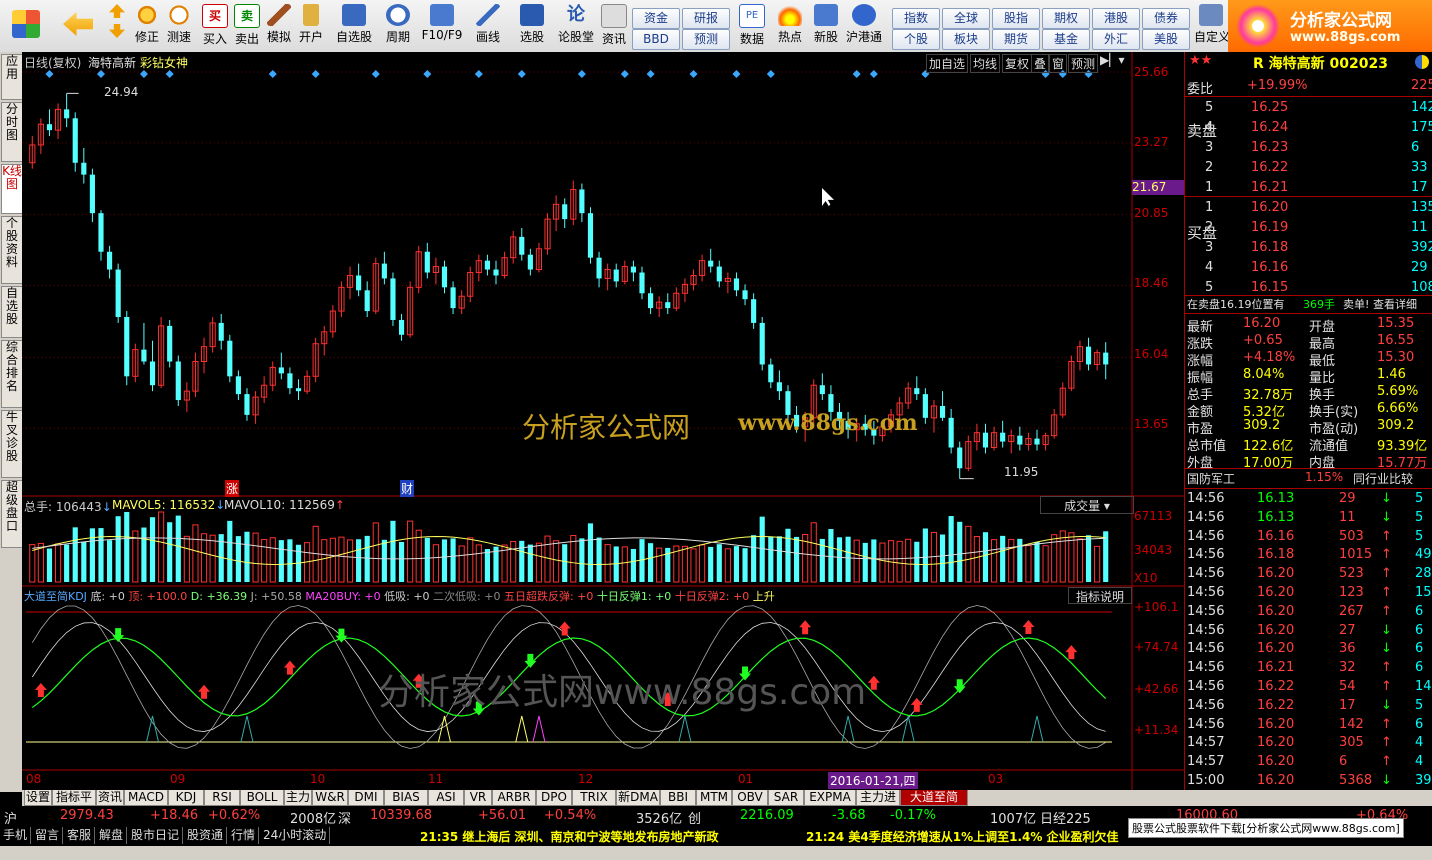  Describe the element at coordinates (864, 26) in the screenshot. I see `hk-connect-button: 沪港通` at that location.